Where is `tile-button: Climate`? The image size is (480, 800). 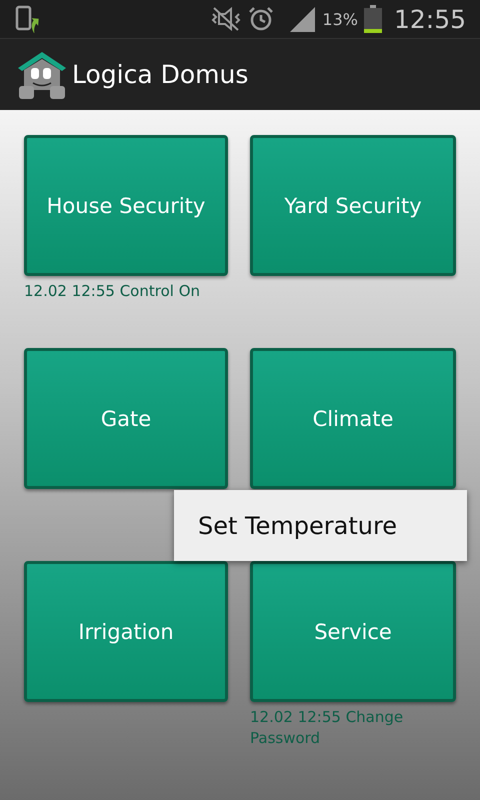
tile-button: Climate is located at coordinates (353, 418).